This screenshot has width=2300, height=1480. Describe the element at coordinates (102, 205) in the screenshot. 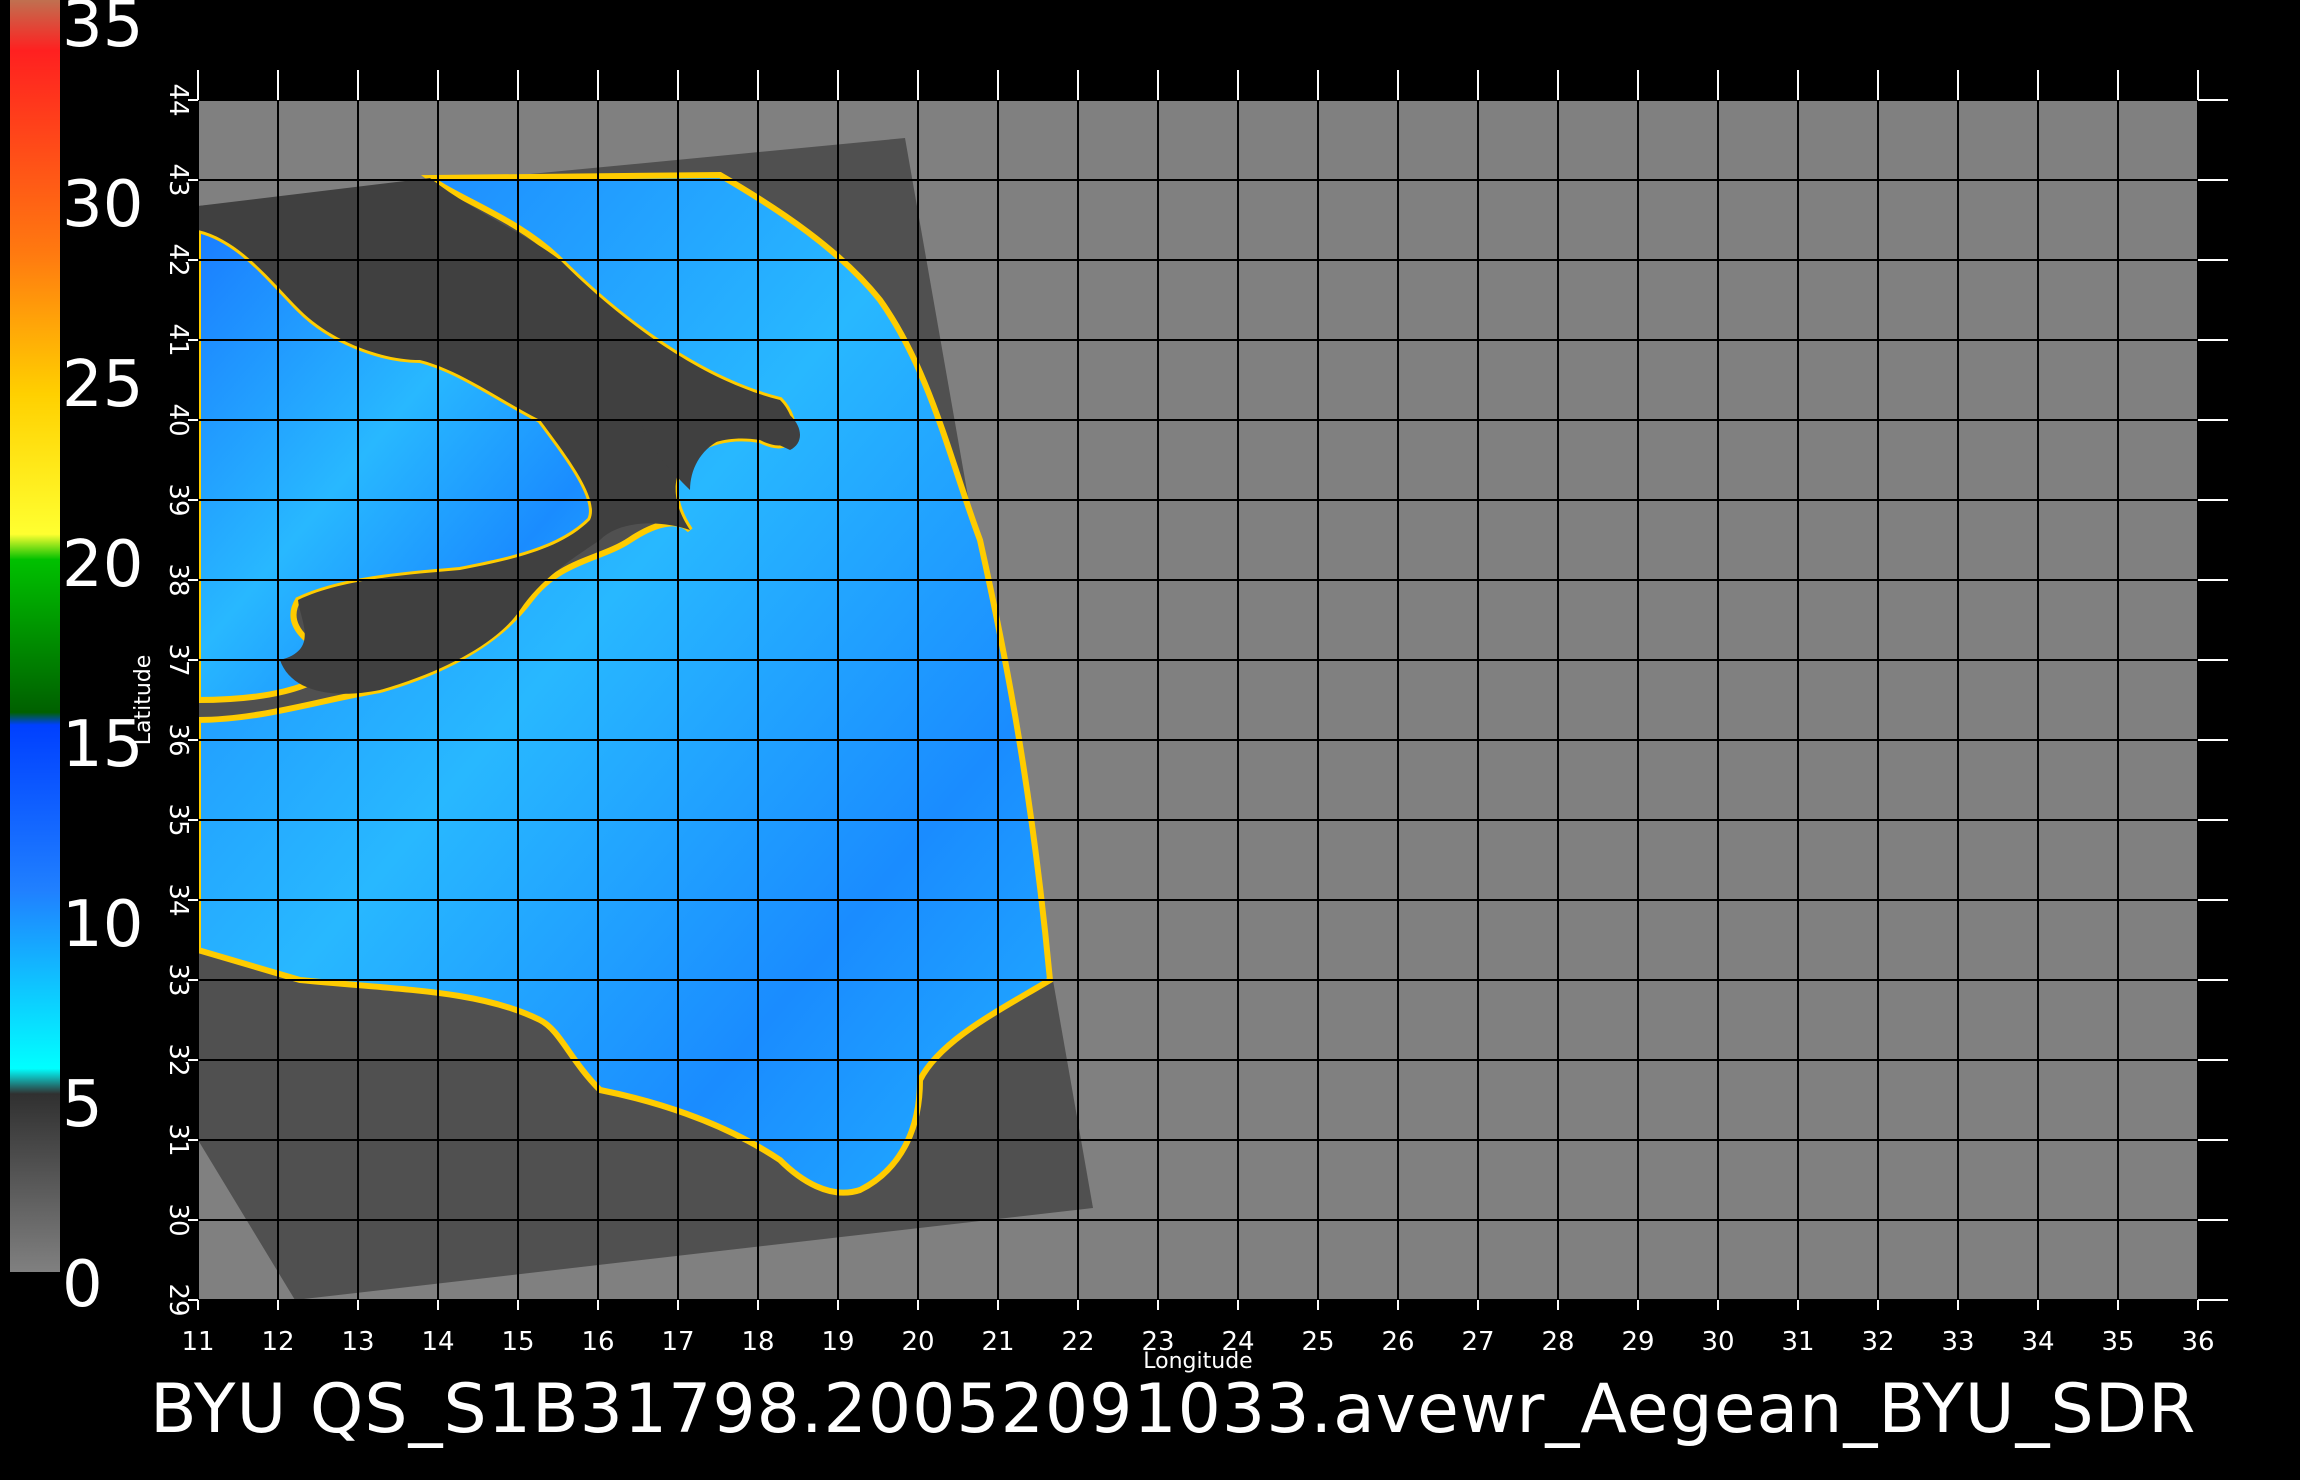

I see `colorbar-label: 30` at that location.